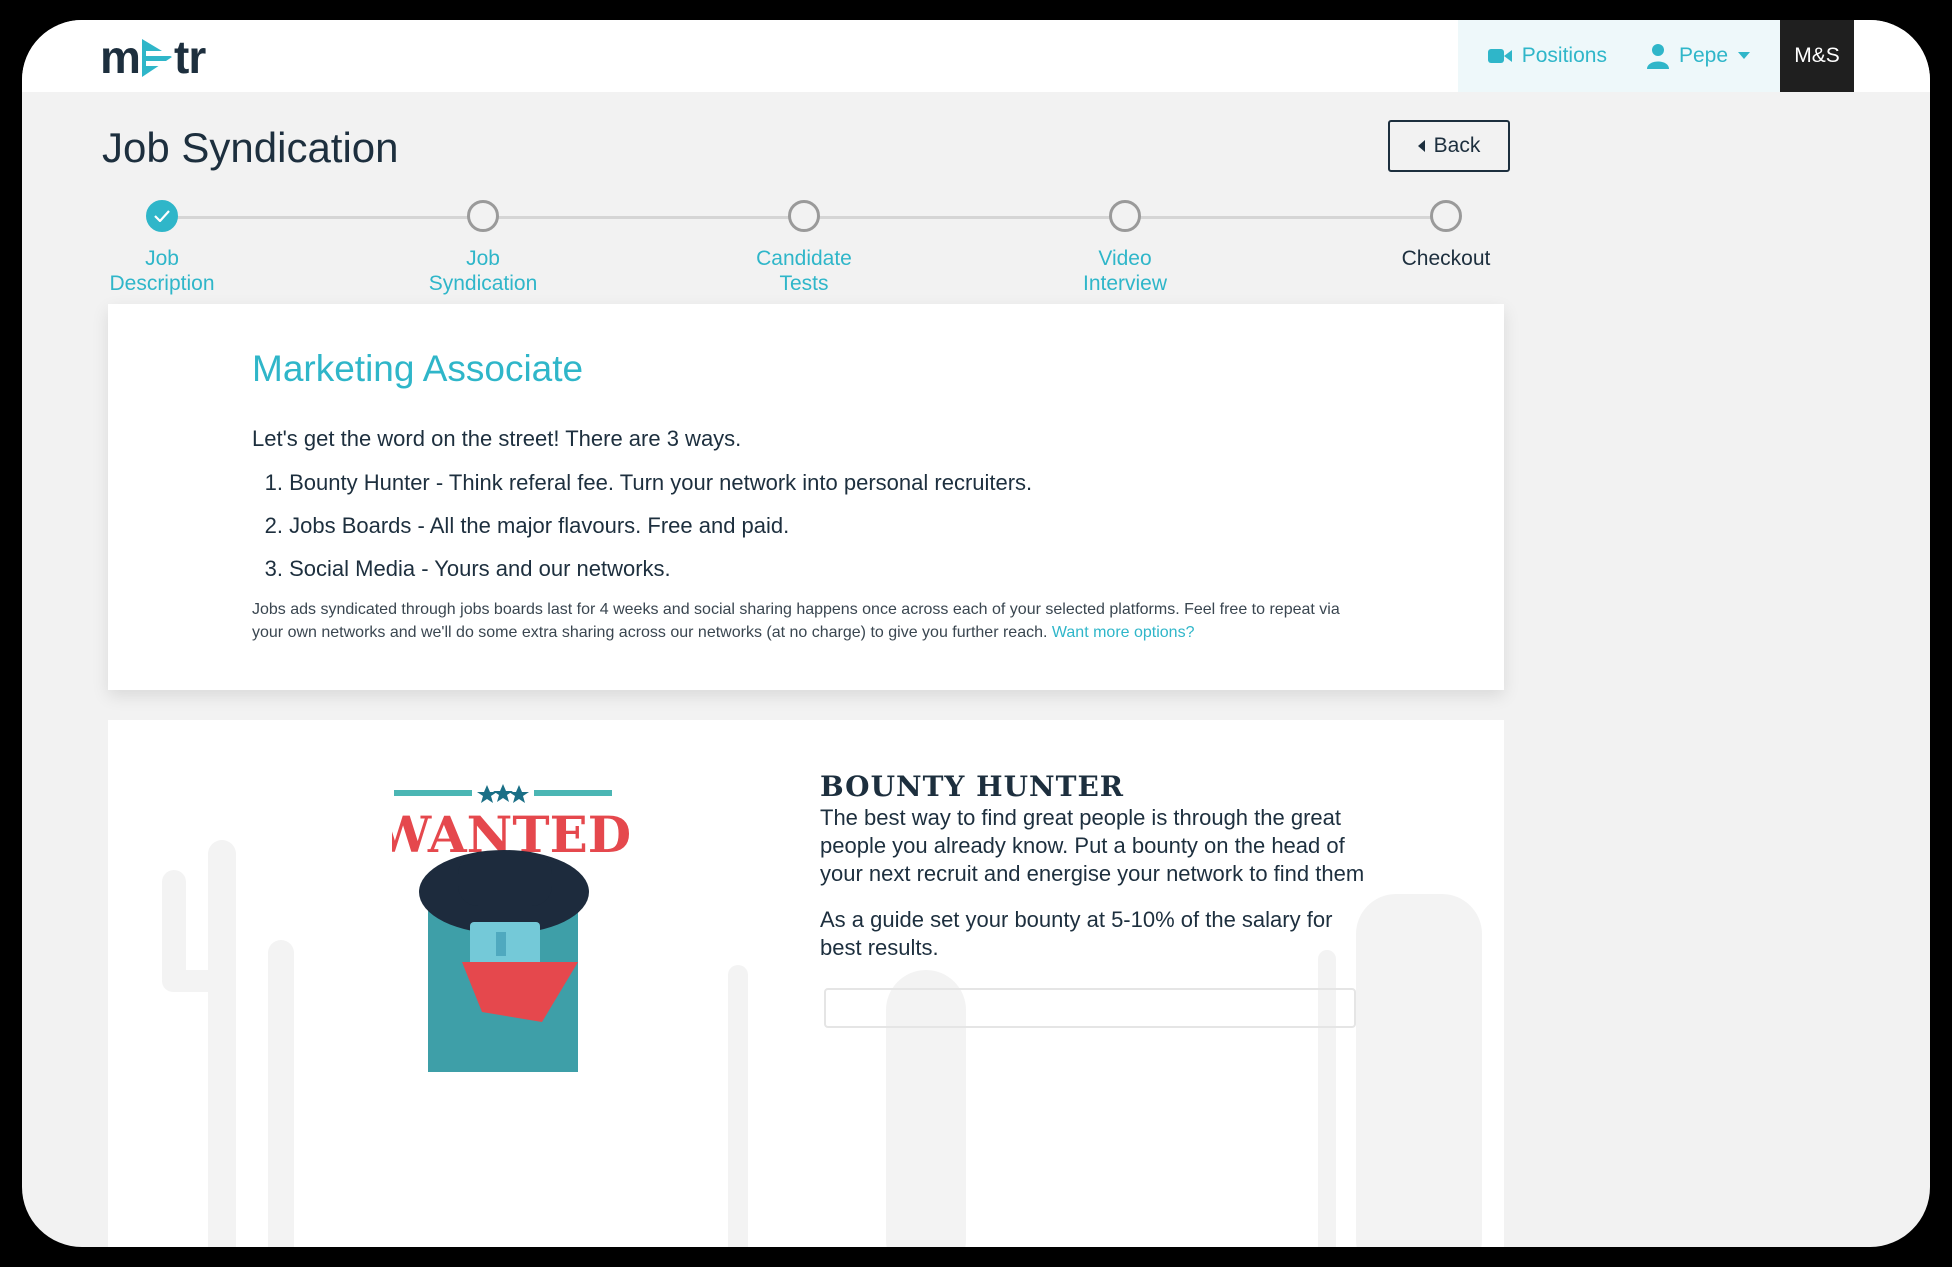 The width and height of the screenshot is (1952, 1267). What do you see at coordinates (273, 482) in the screenshot?
I see `list-number: 1.` at bounding box center [273, 482].